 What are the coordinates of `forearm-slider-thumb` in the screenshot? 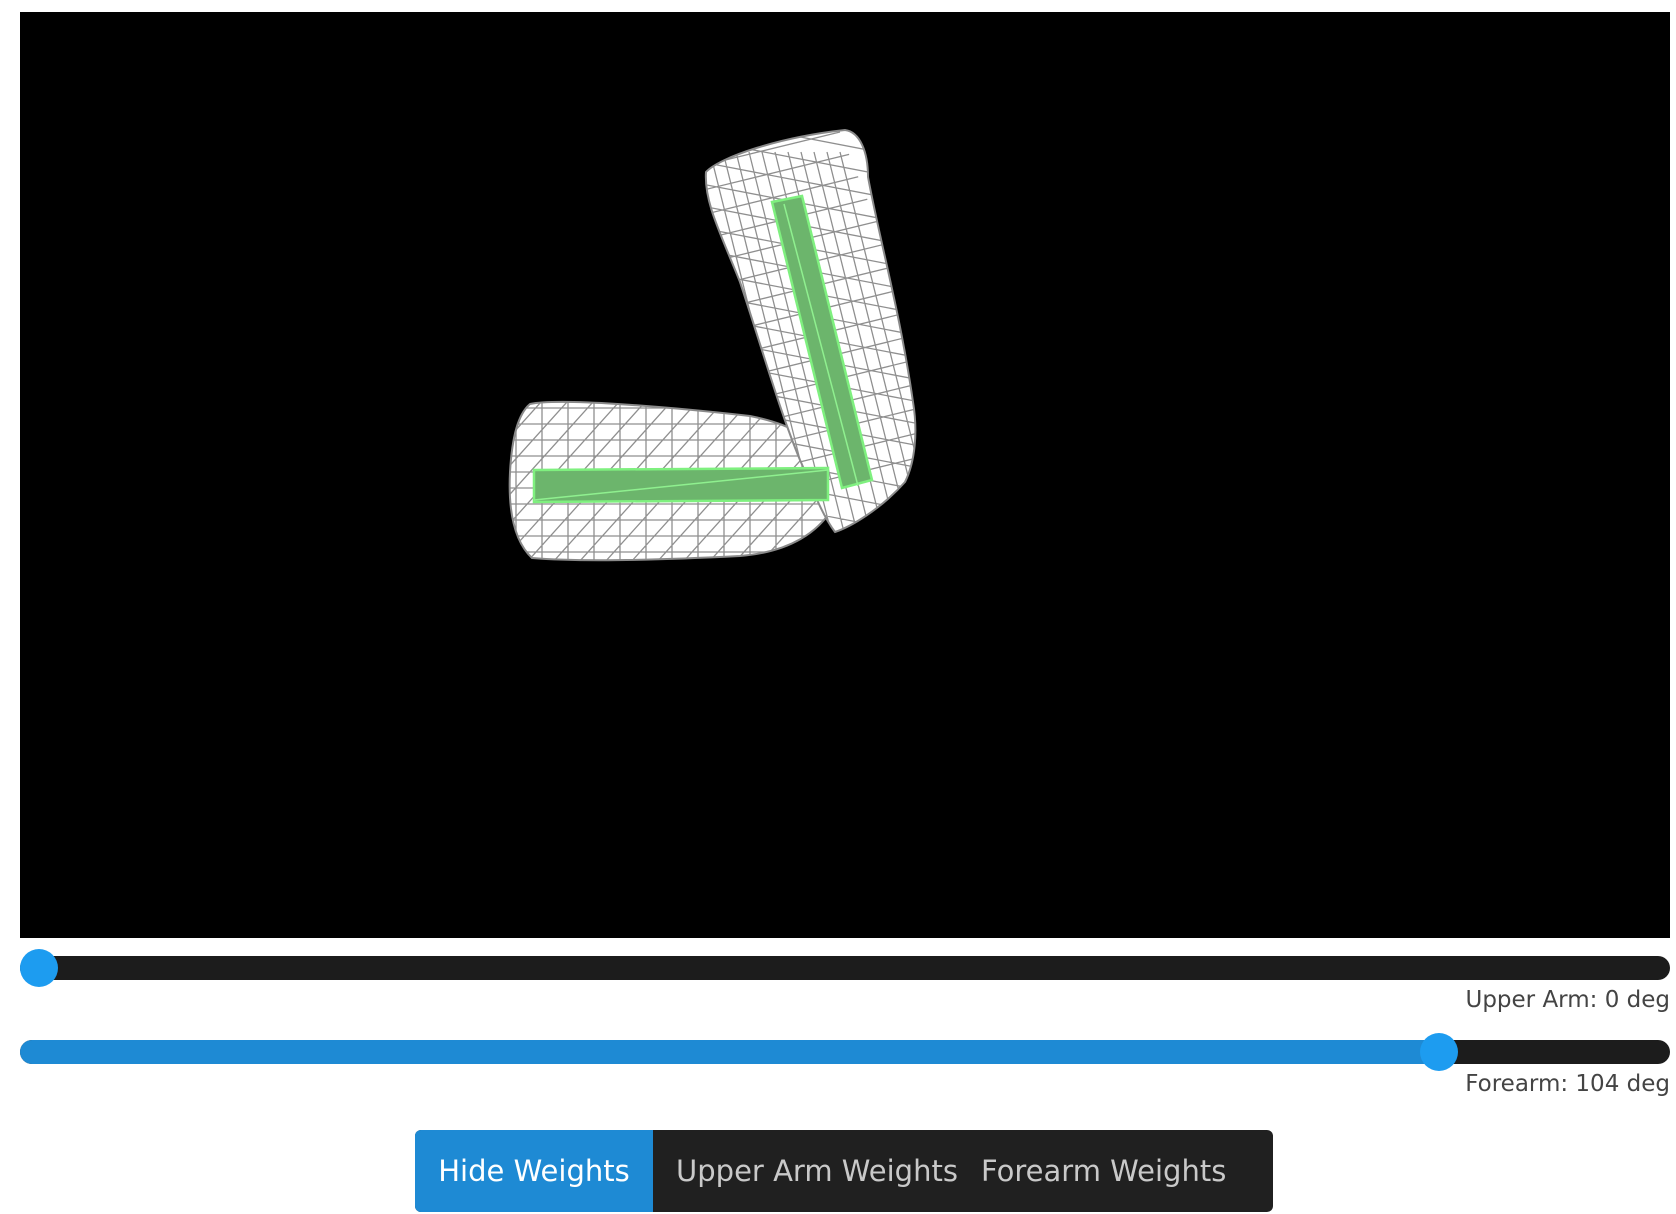 It's located at (1439, 1052).